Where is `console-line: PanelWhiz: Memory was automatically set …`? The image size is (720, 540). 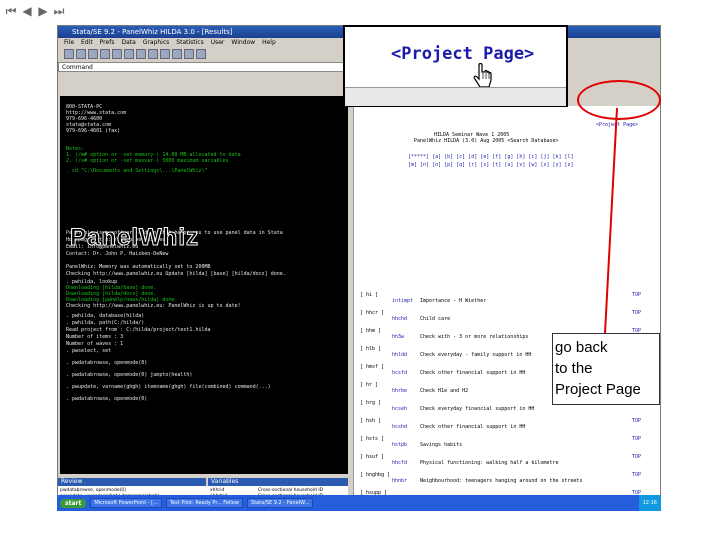
console-line: PanelWhiz: Memory was automatically set … is located at coordinates (138, 267).